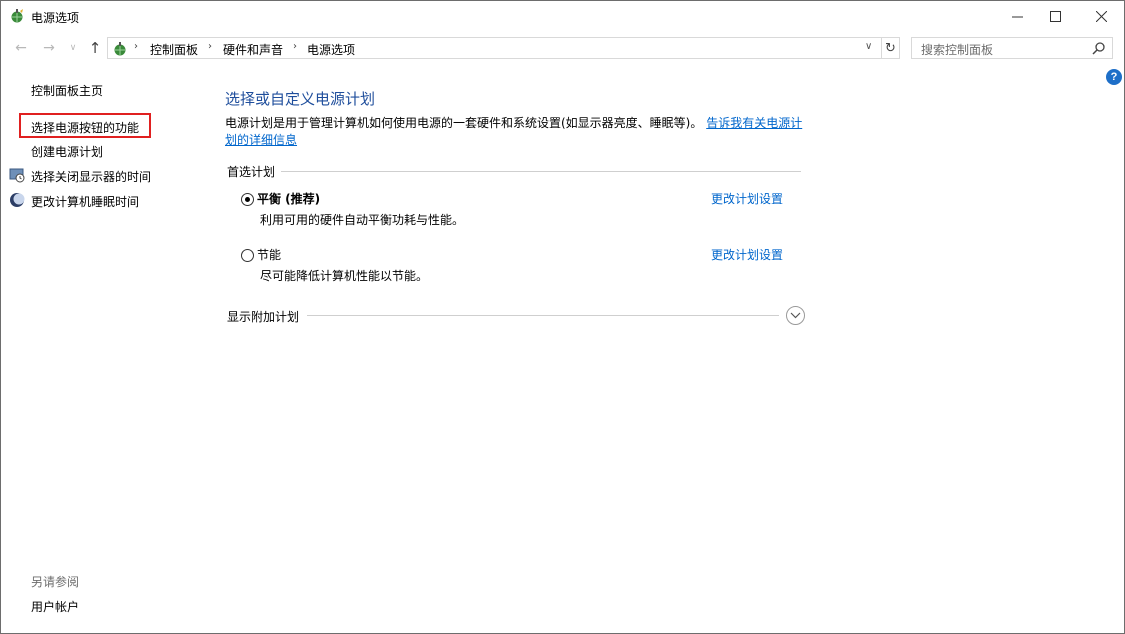 The height and width of the screenshot is (634, 1125). I want to click on breadcrumb-control-panel: 控制面板, so click(174, 49).